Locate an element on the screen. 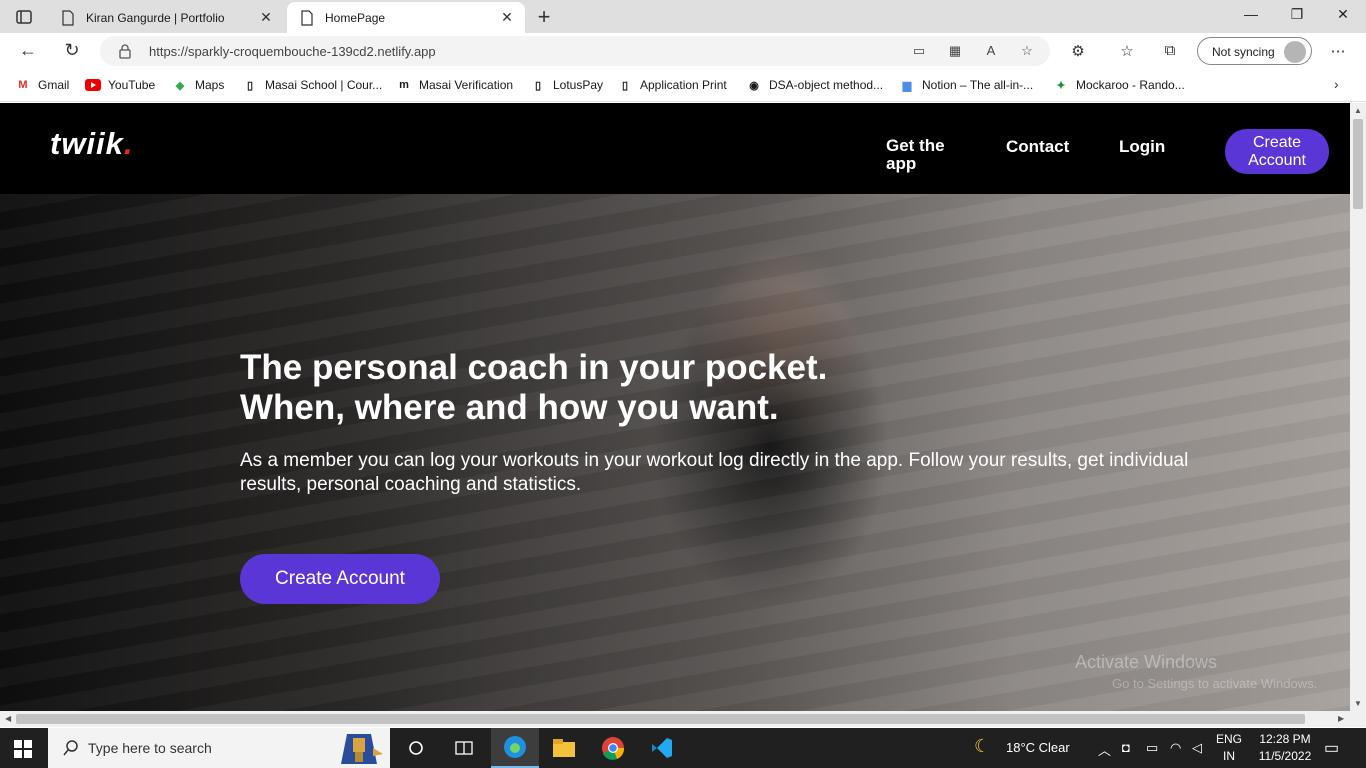 The image size is (1366, 768). back-arrow-icon: ← is located at coordinates (28, 51).